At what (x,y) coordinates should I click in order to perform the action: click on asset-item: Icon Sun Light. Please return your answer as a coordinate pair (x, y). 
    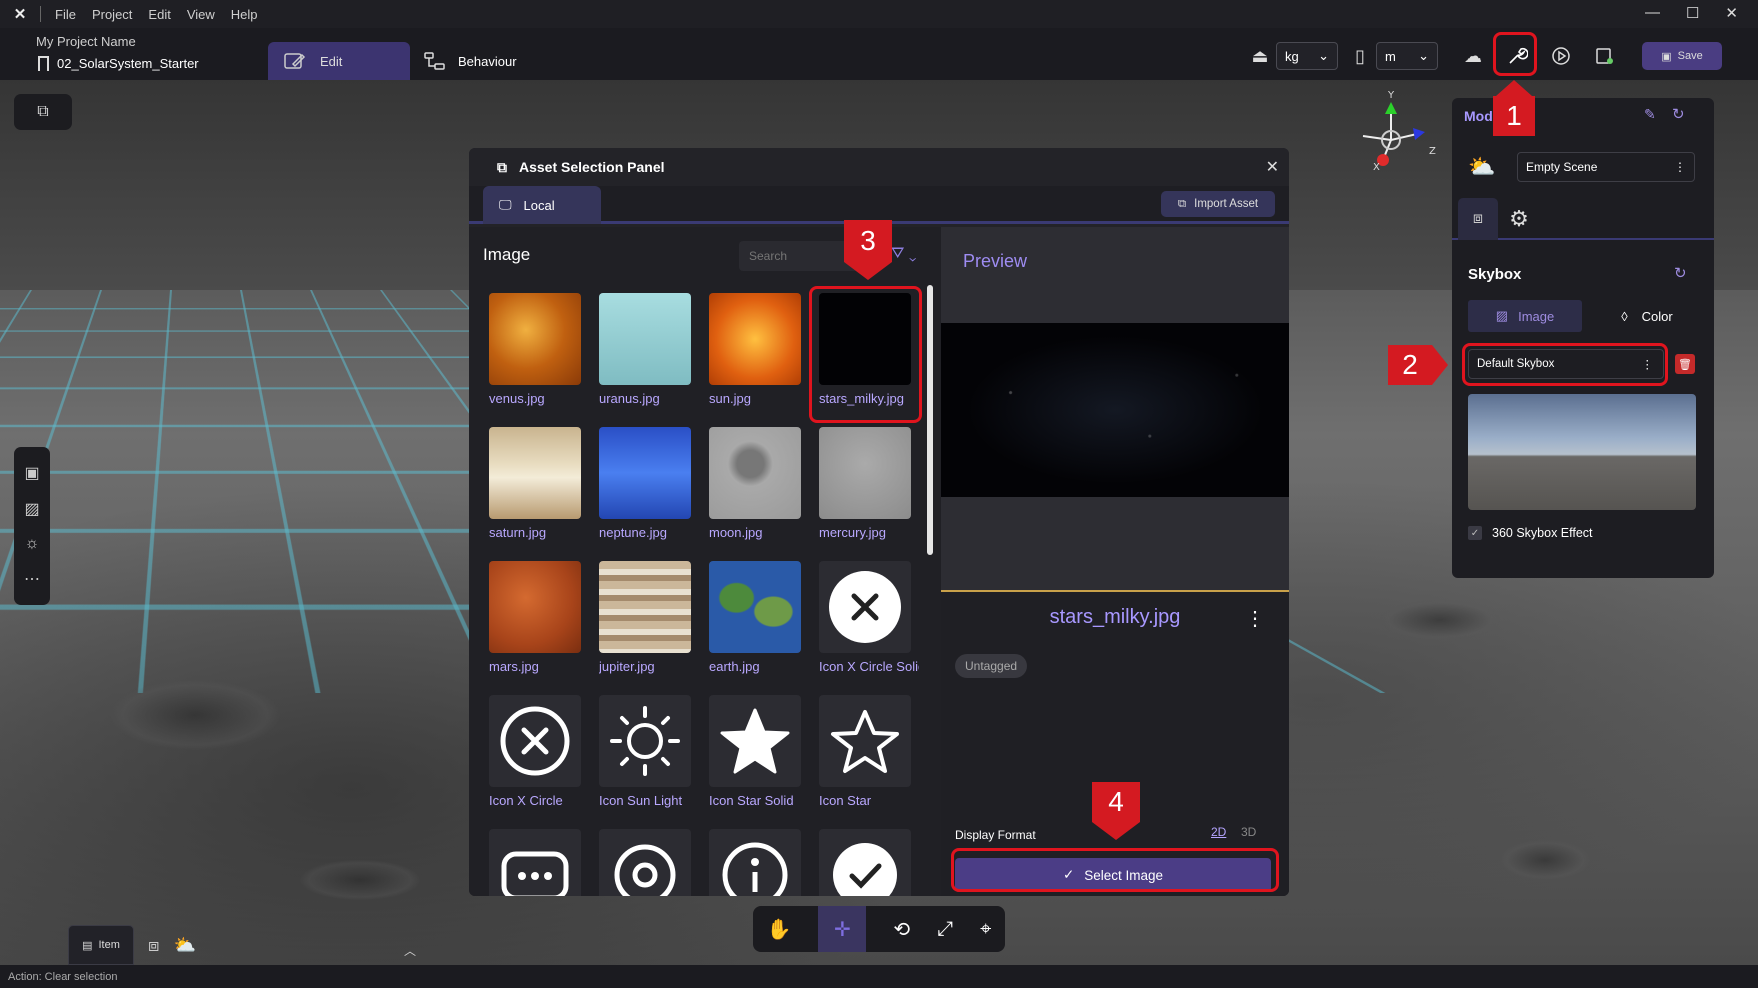
    Looking at the image, I should click on (645, 751).